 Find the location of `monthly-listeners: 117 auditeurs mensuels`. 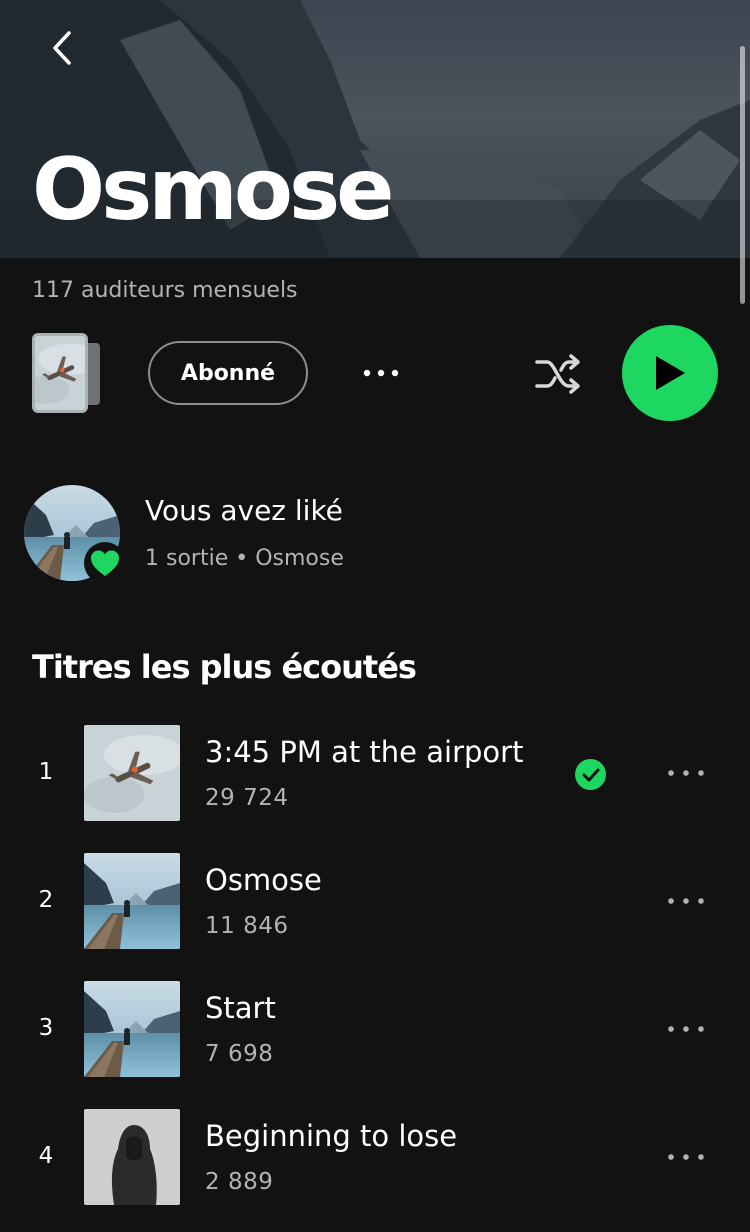

monthly-listeners: 117 auditeurs mensuels is located at coordinates (165, 290).